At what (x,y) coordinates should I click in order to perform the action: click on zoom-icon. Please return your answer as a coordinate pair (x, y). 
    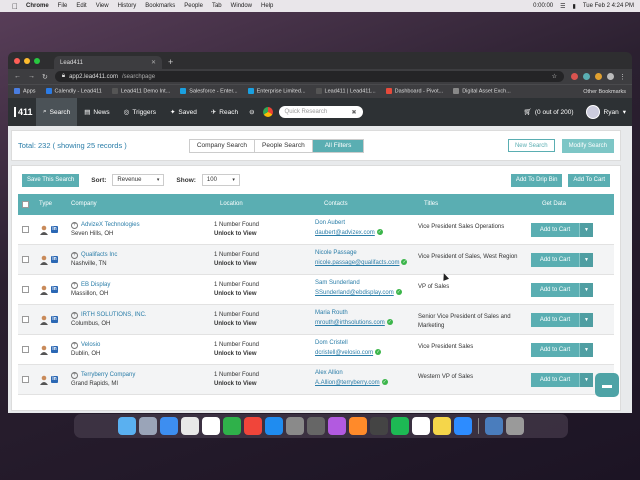
    Looking at the image, I should click on (463, 426).